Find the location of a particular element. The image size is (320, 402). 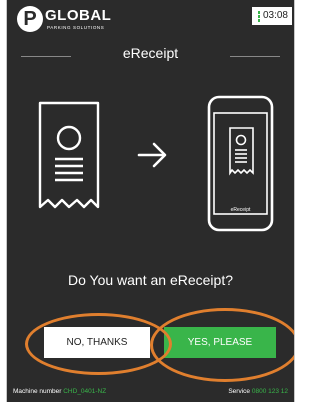

brand-logo: P GLOBAL PARKING SOLUTIONS is located at coordinates (72, 23).